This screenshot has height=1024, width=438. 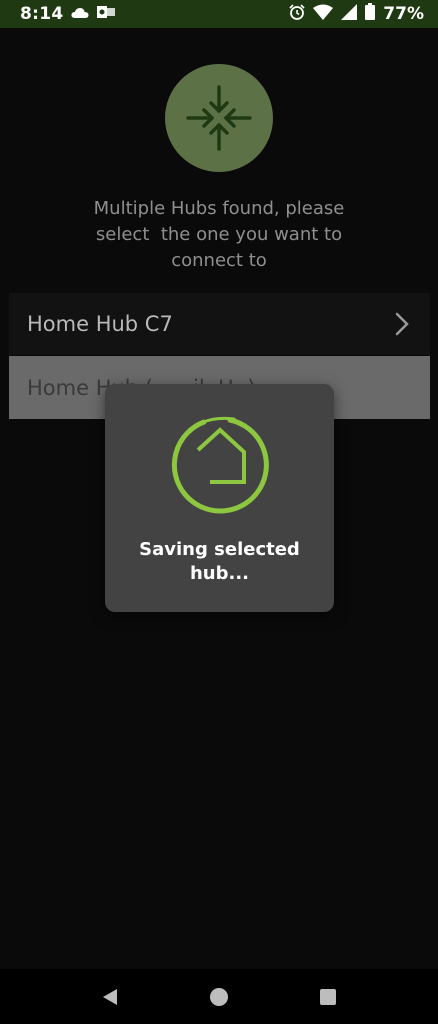 I want to click on prompt-line-3: connect to, so click(x=219, y=260).